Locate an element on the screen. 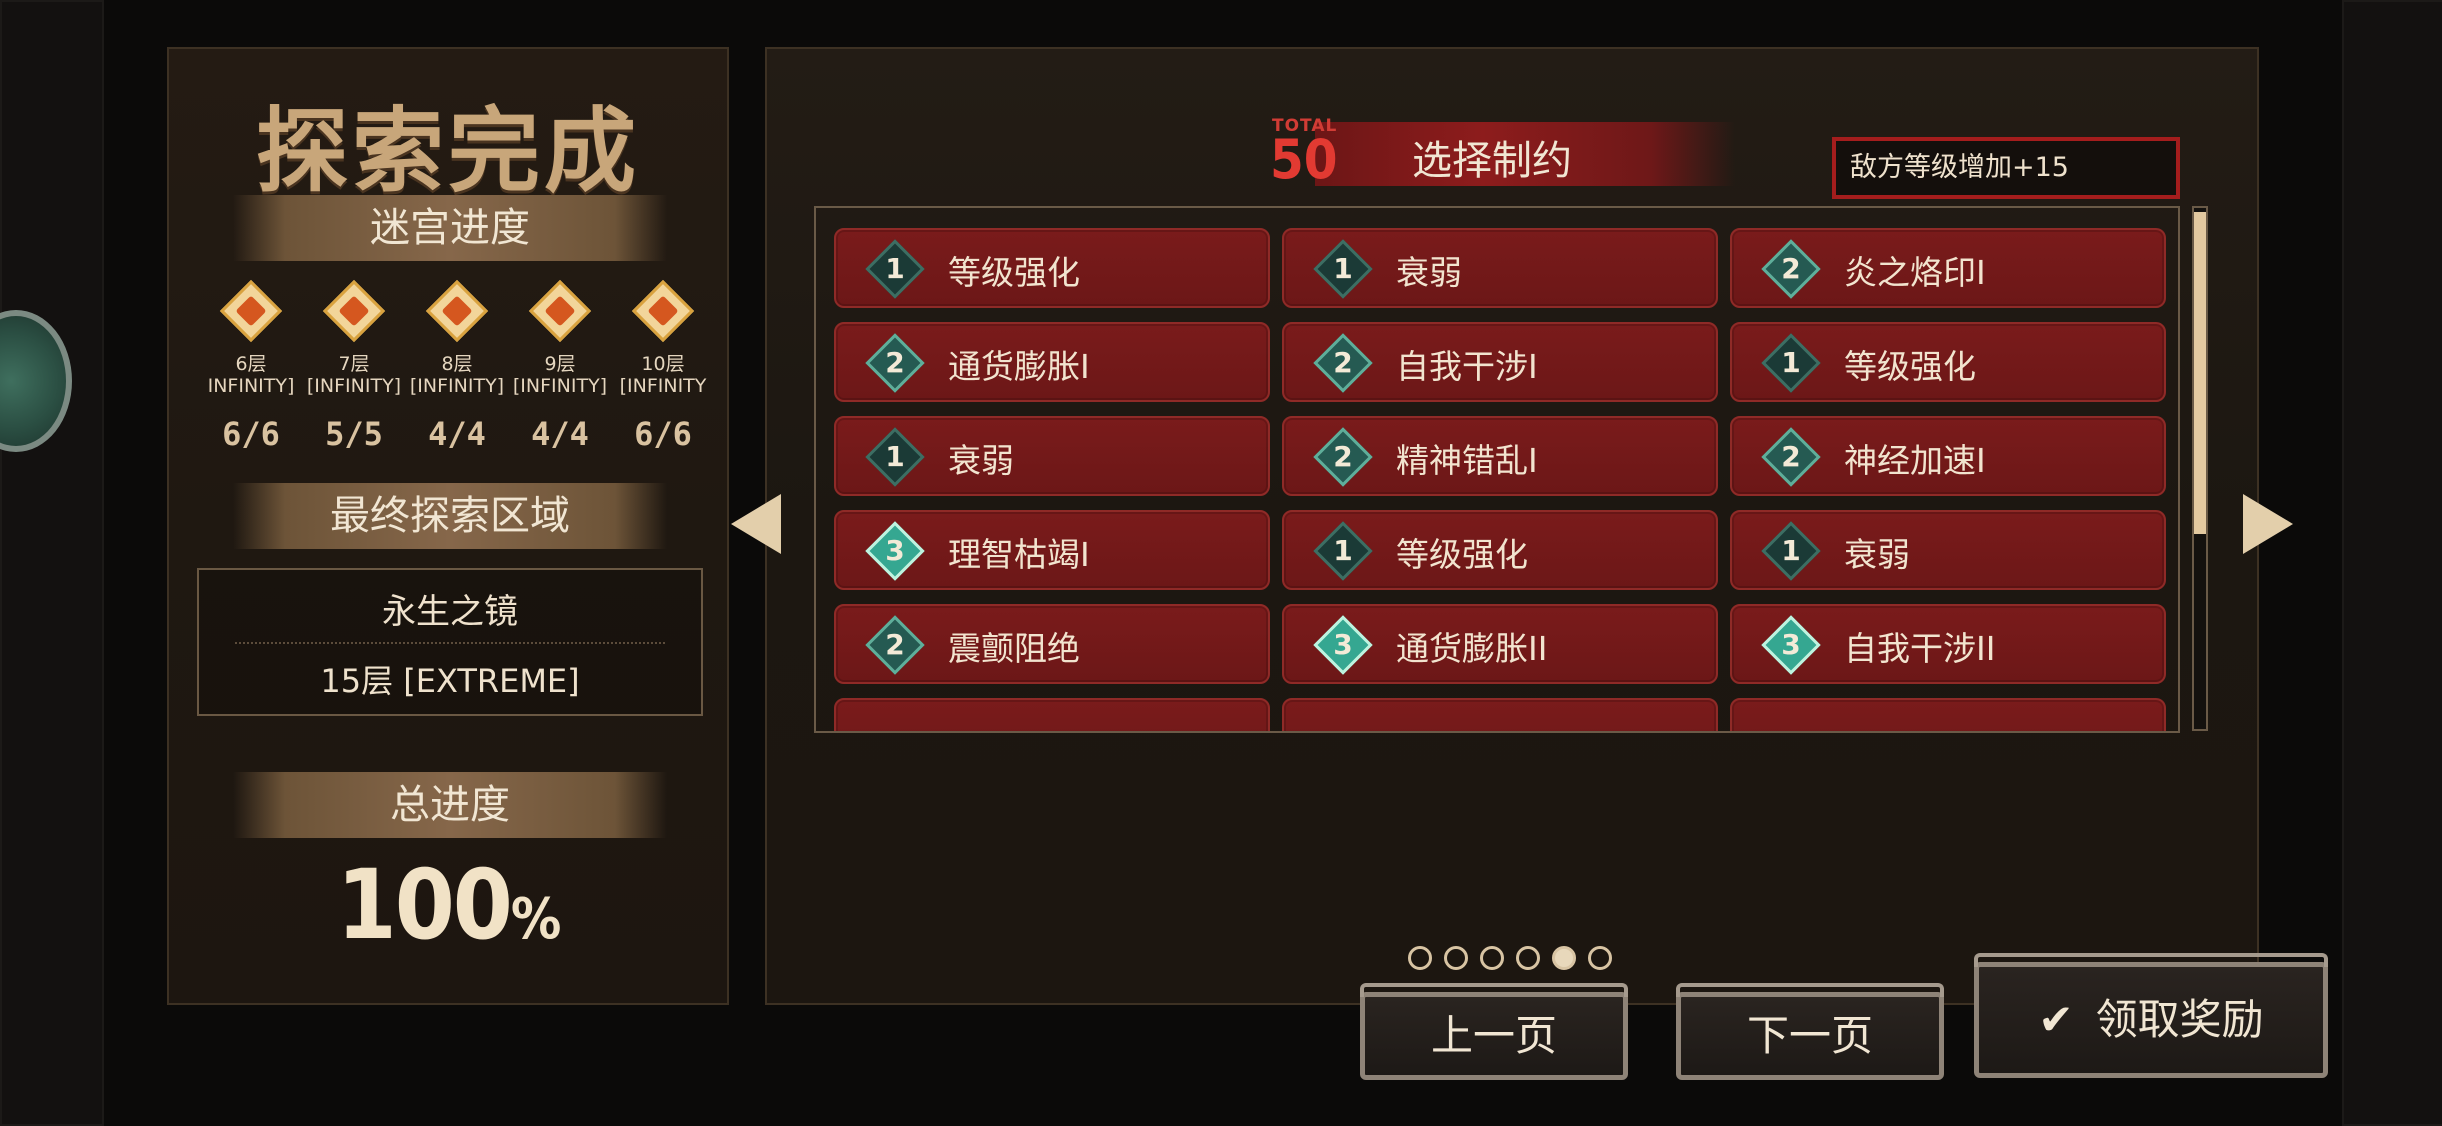  restriction-label: 精神错乱I is located at coordinates (1467, 460).